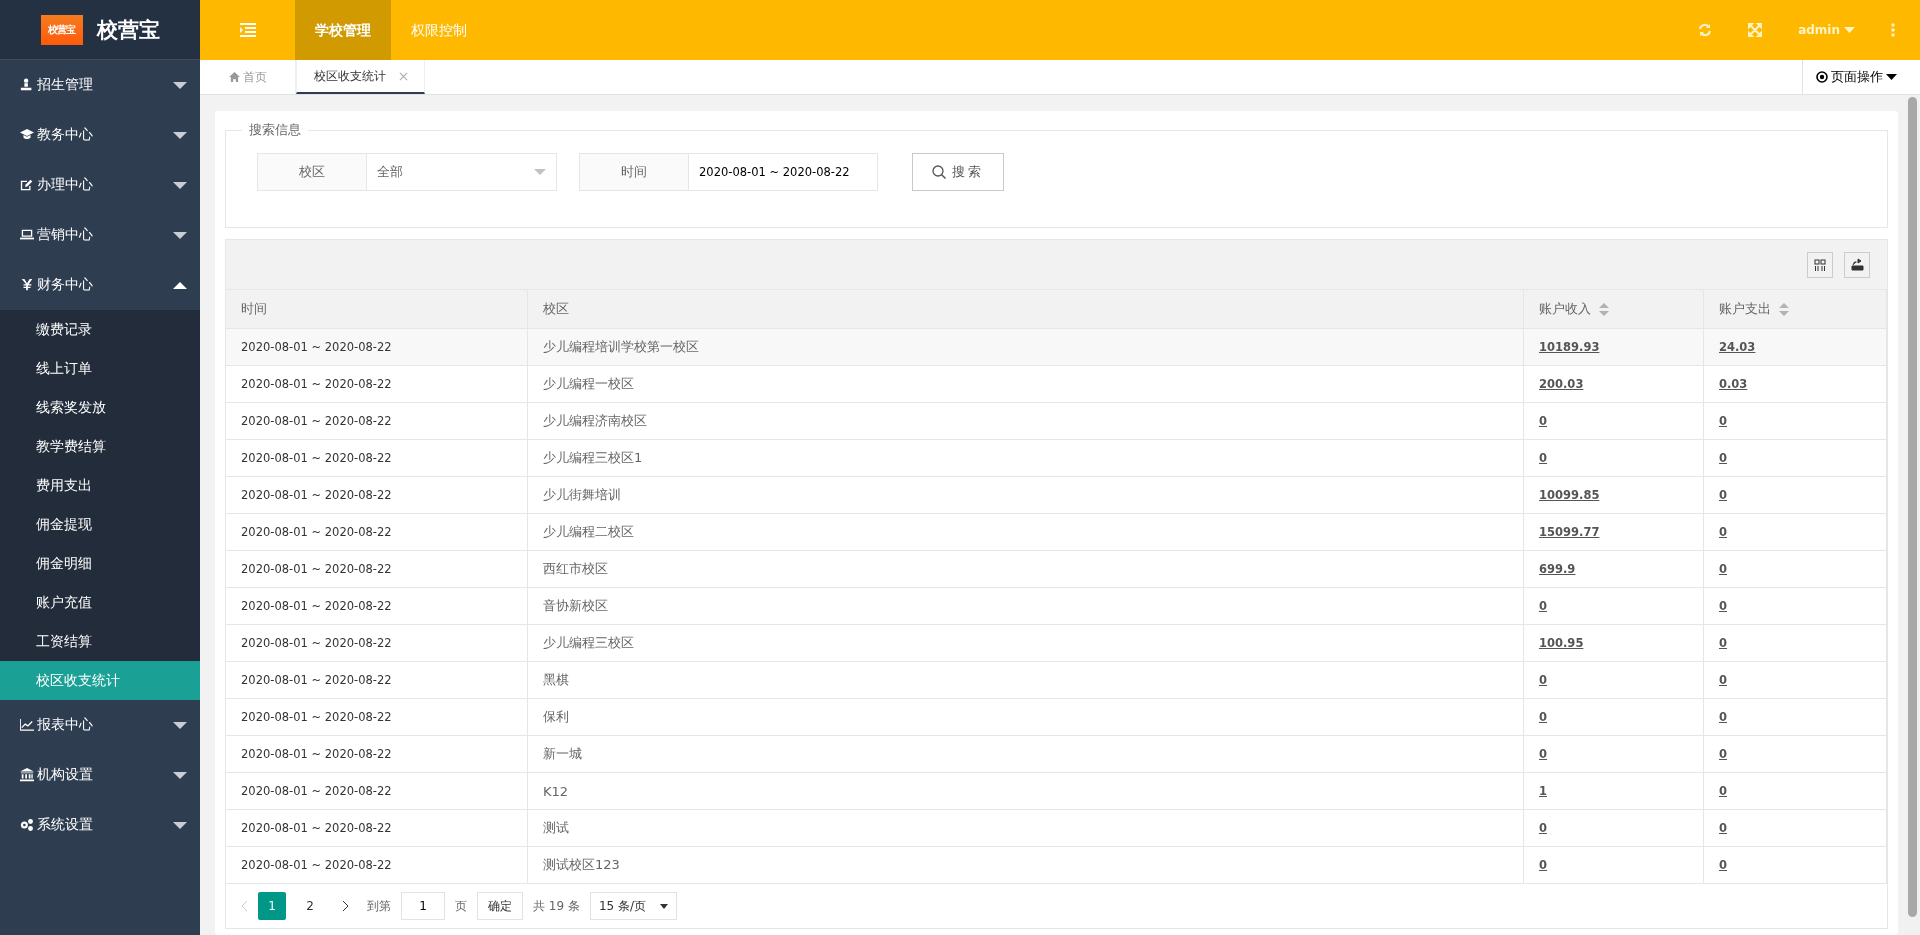 The height and width of the screenshot is (935, 1920). Describe the element at coordinates (128, 30) in the screenshot. I see `logo-text: 校营宝` at that location.